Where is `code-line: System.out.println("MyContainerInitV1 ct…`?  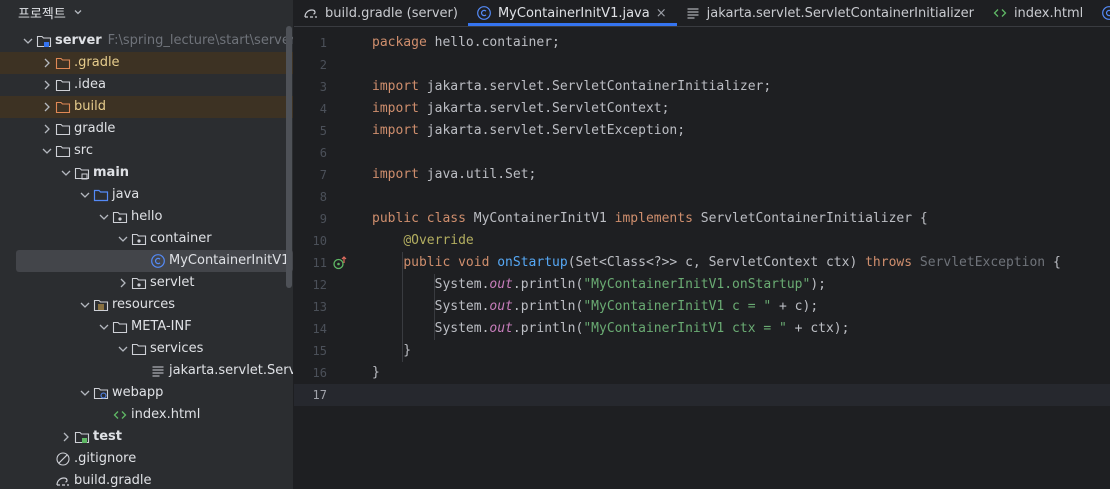 code-line: System.out.println("MyContainerInitV1 ct… is located at coordinates (611, 329).